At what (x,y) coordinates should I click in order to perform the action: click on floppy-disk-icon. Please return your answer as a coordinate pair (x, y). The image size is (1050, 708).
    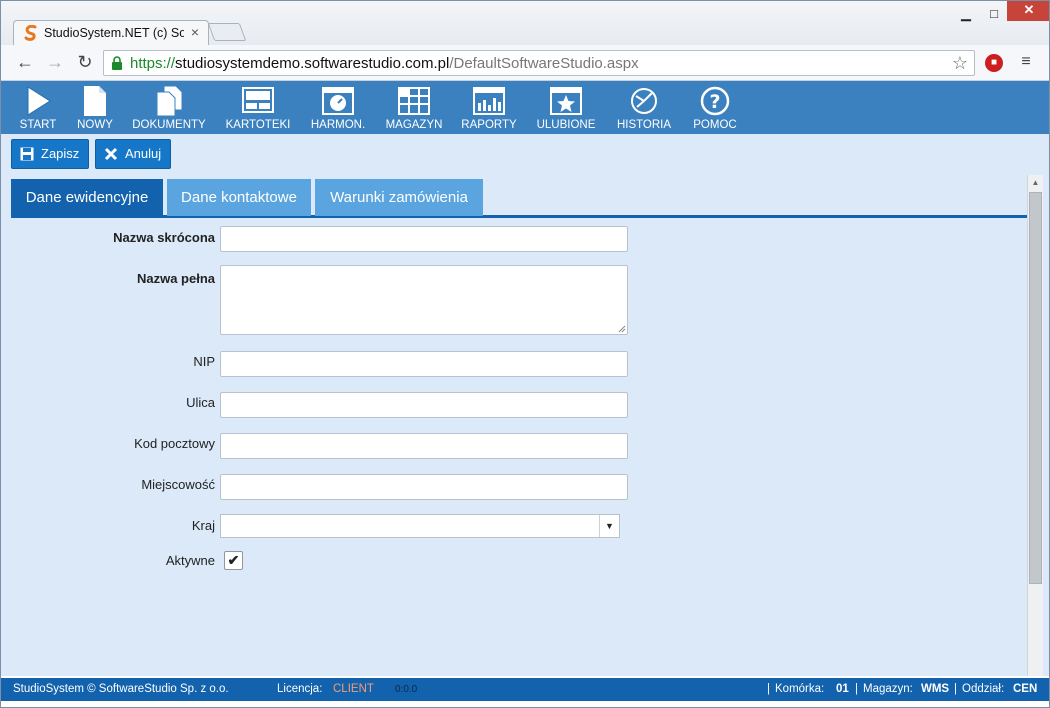
    Looking at the image, I should click on (27, 154).